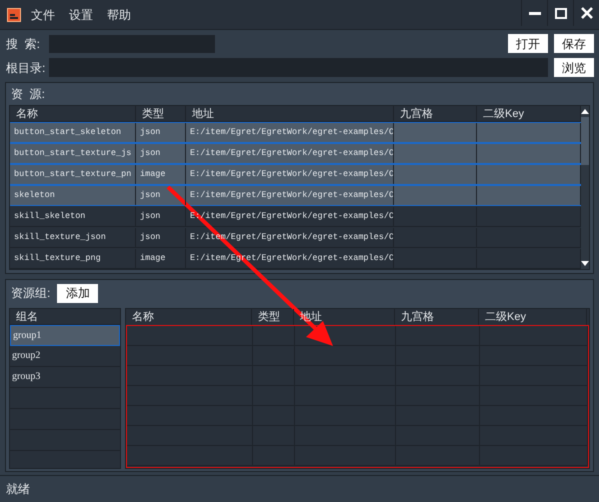  Describe the element at coordinates (73, 174) in the screenshot. I see `table-cell: button_start_texture_pn` at that location.